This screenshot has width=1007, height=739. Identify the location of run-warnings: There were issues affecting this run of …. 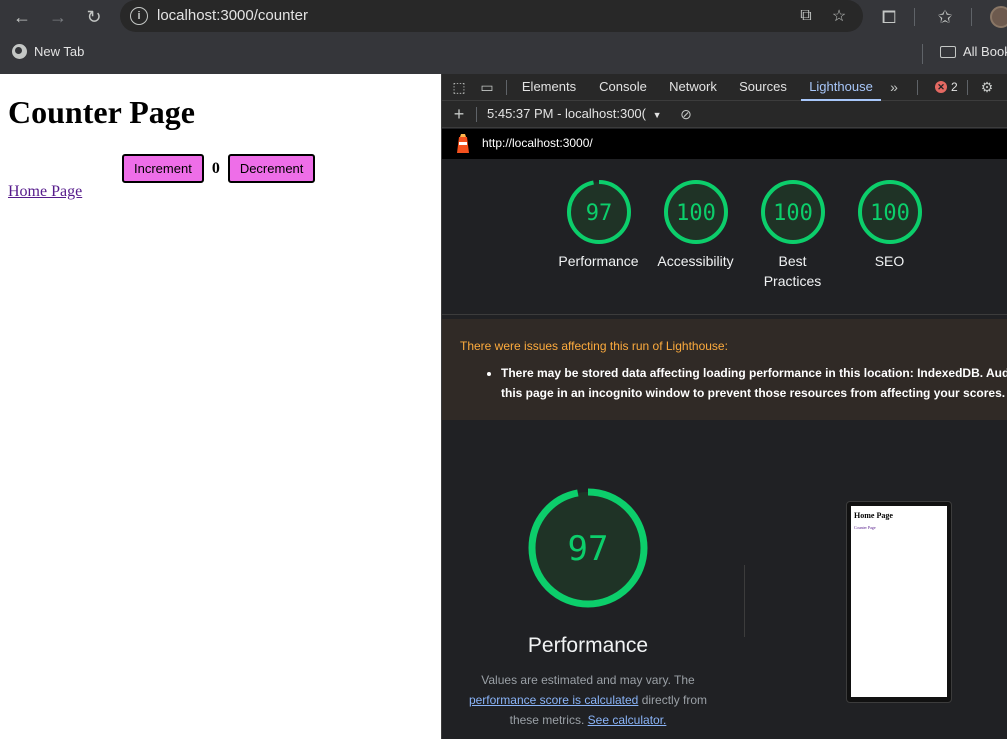
(724, 369).